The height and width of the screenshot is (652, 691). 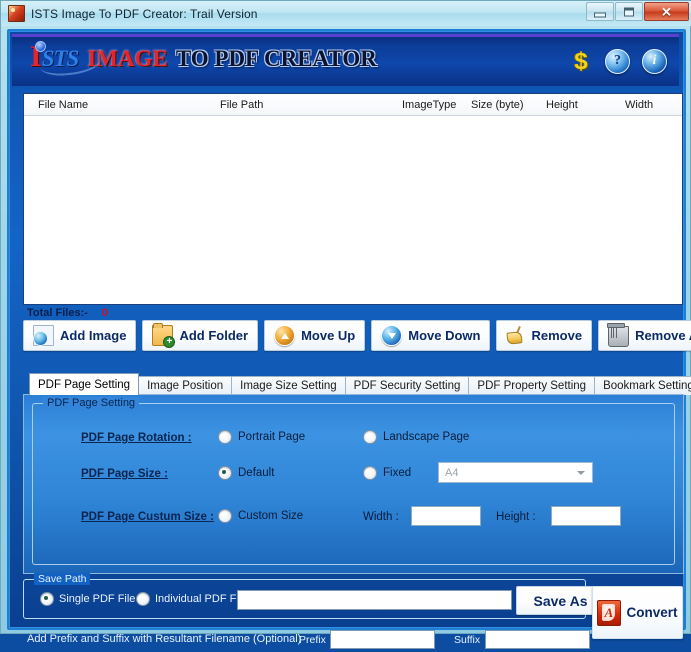 I want to click on column-file-path: File Path, so click(x=242, y=105).